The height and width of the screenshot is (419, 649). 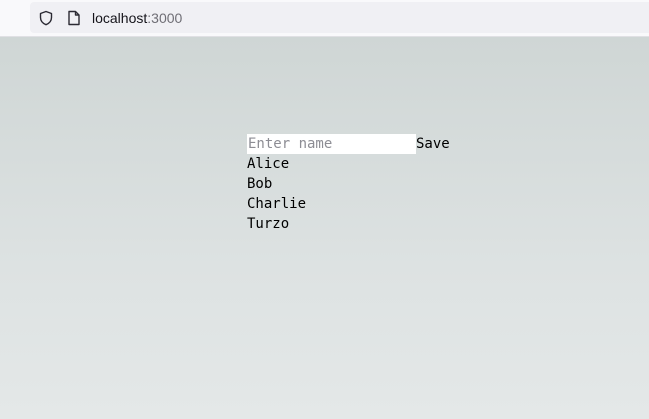 I want to click on browser-toolbar: localhost:3000, so click(x=324, y=18).